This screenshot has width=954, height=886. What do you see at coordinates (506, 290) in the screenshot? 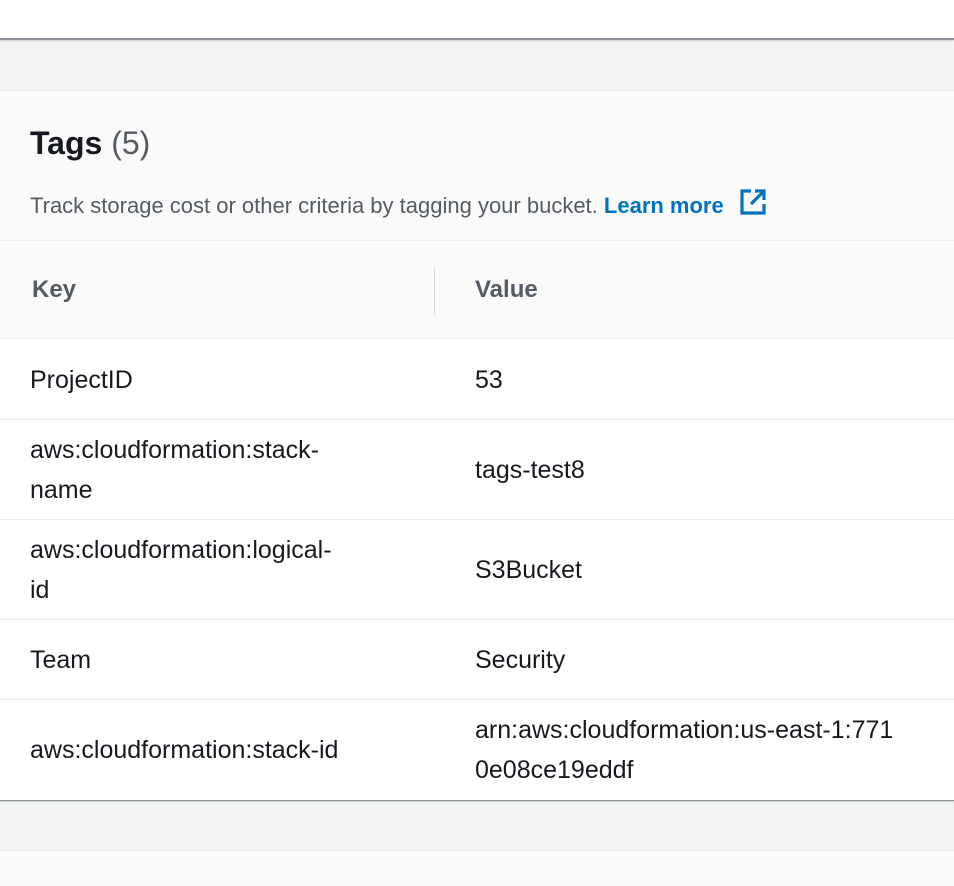
I see `column-header-value: Value` at bounding box center [506, 290].